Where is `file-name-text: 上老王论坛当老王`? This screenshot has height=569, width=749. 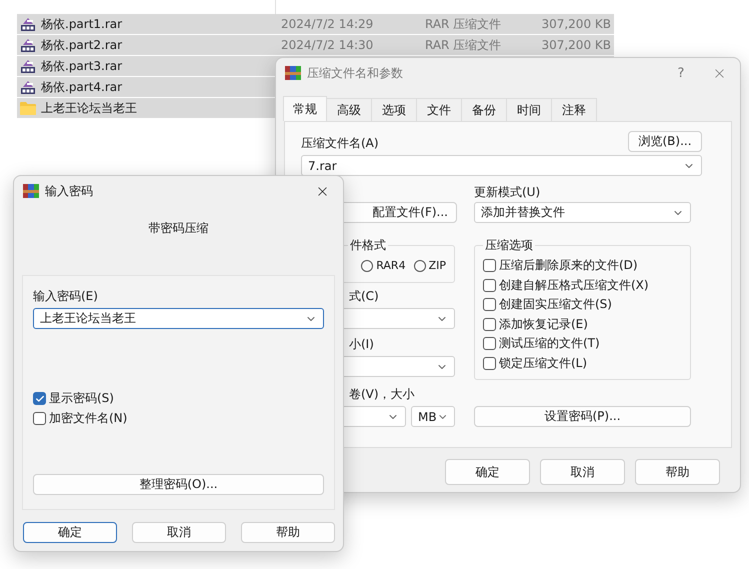
file-name-text: 上老王论坛当老王 is located at coordinates (89, 108).